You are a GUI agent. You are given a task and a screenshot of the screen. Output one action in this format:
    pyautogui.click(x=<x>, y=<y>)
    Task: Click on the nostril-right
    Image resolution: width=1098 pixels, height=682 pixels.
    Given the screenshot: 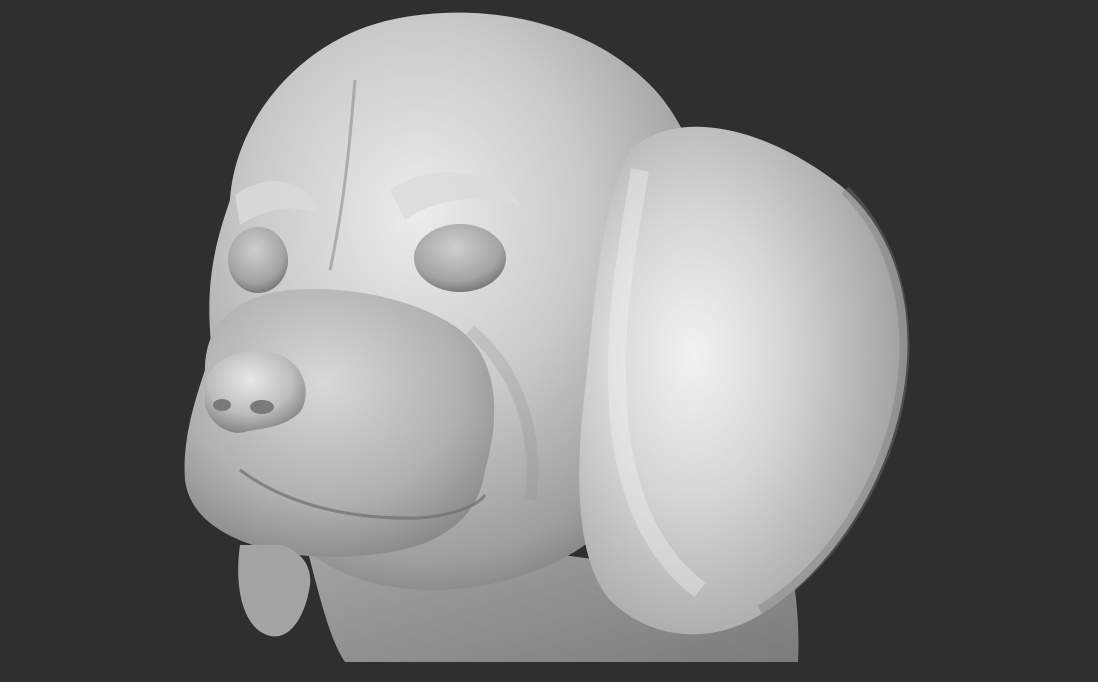 What is the action you would take?
    pyautogui.click(x=262, y=407)
    